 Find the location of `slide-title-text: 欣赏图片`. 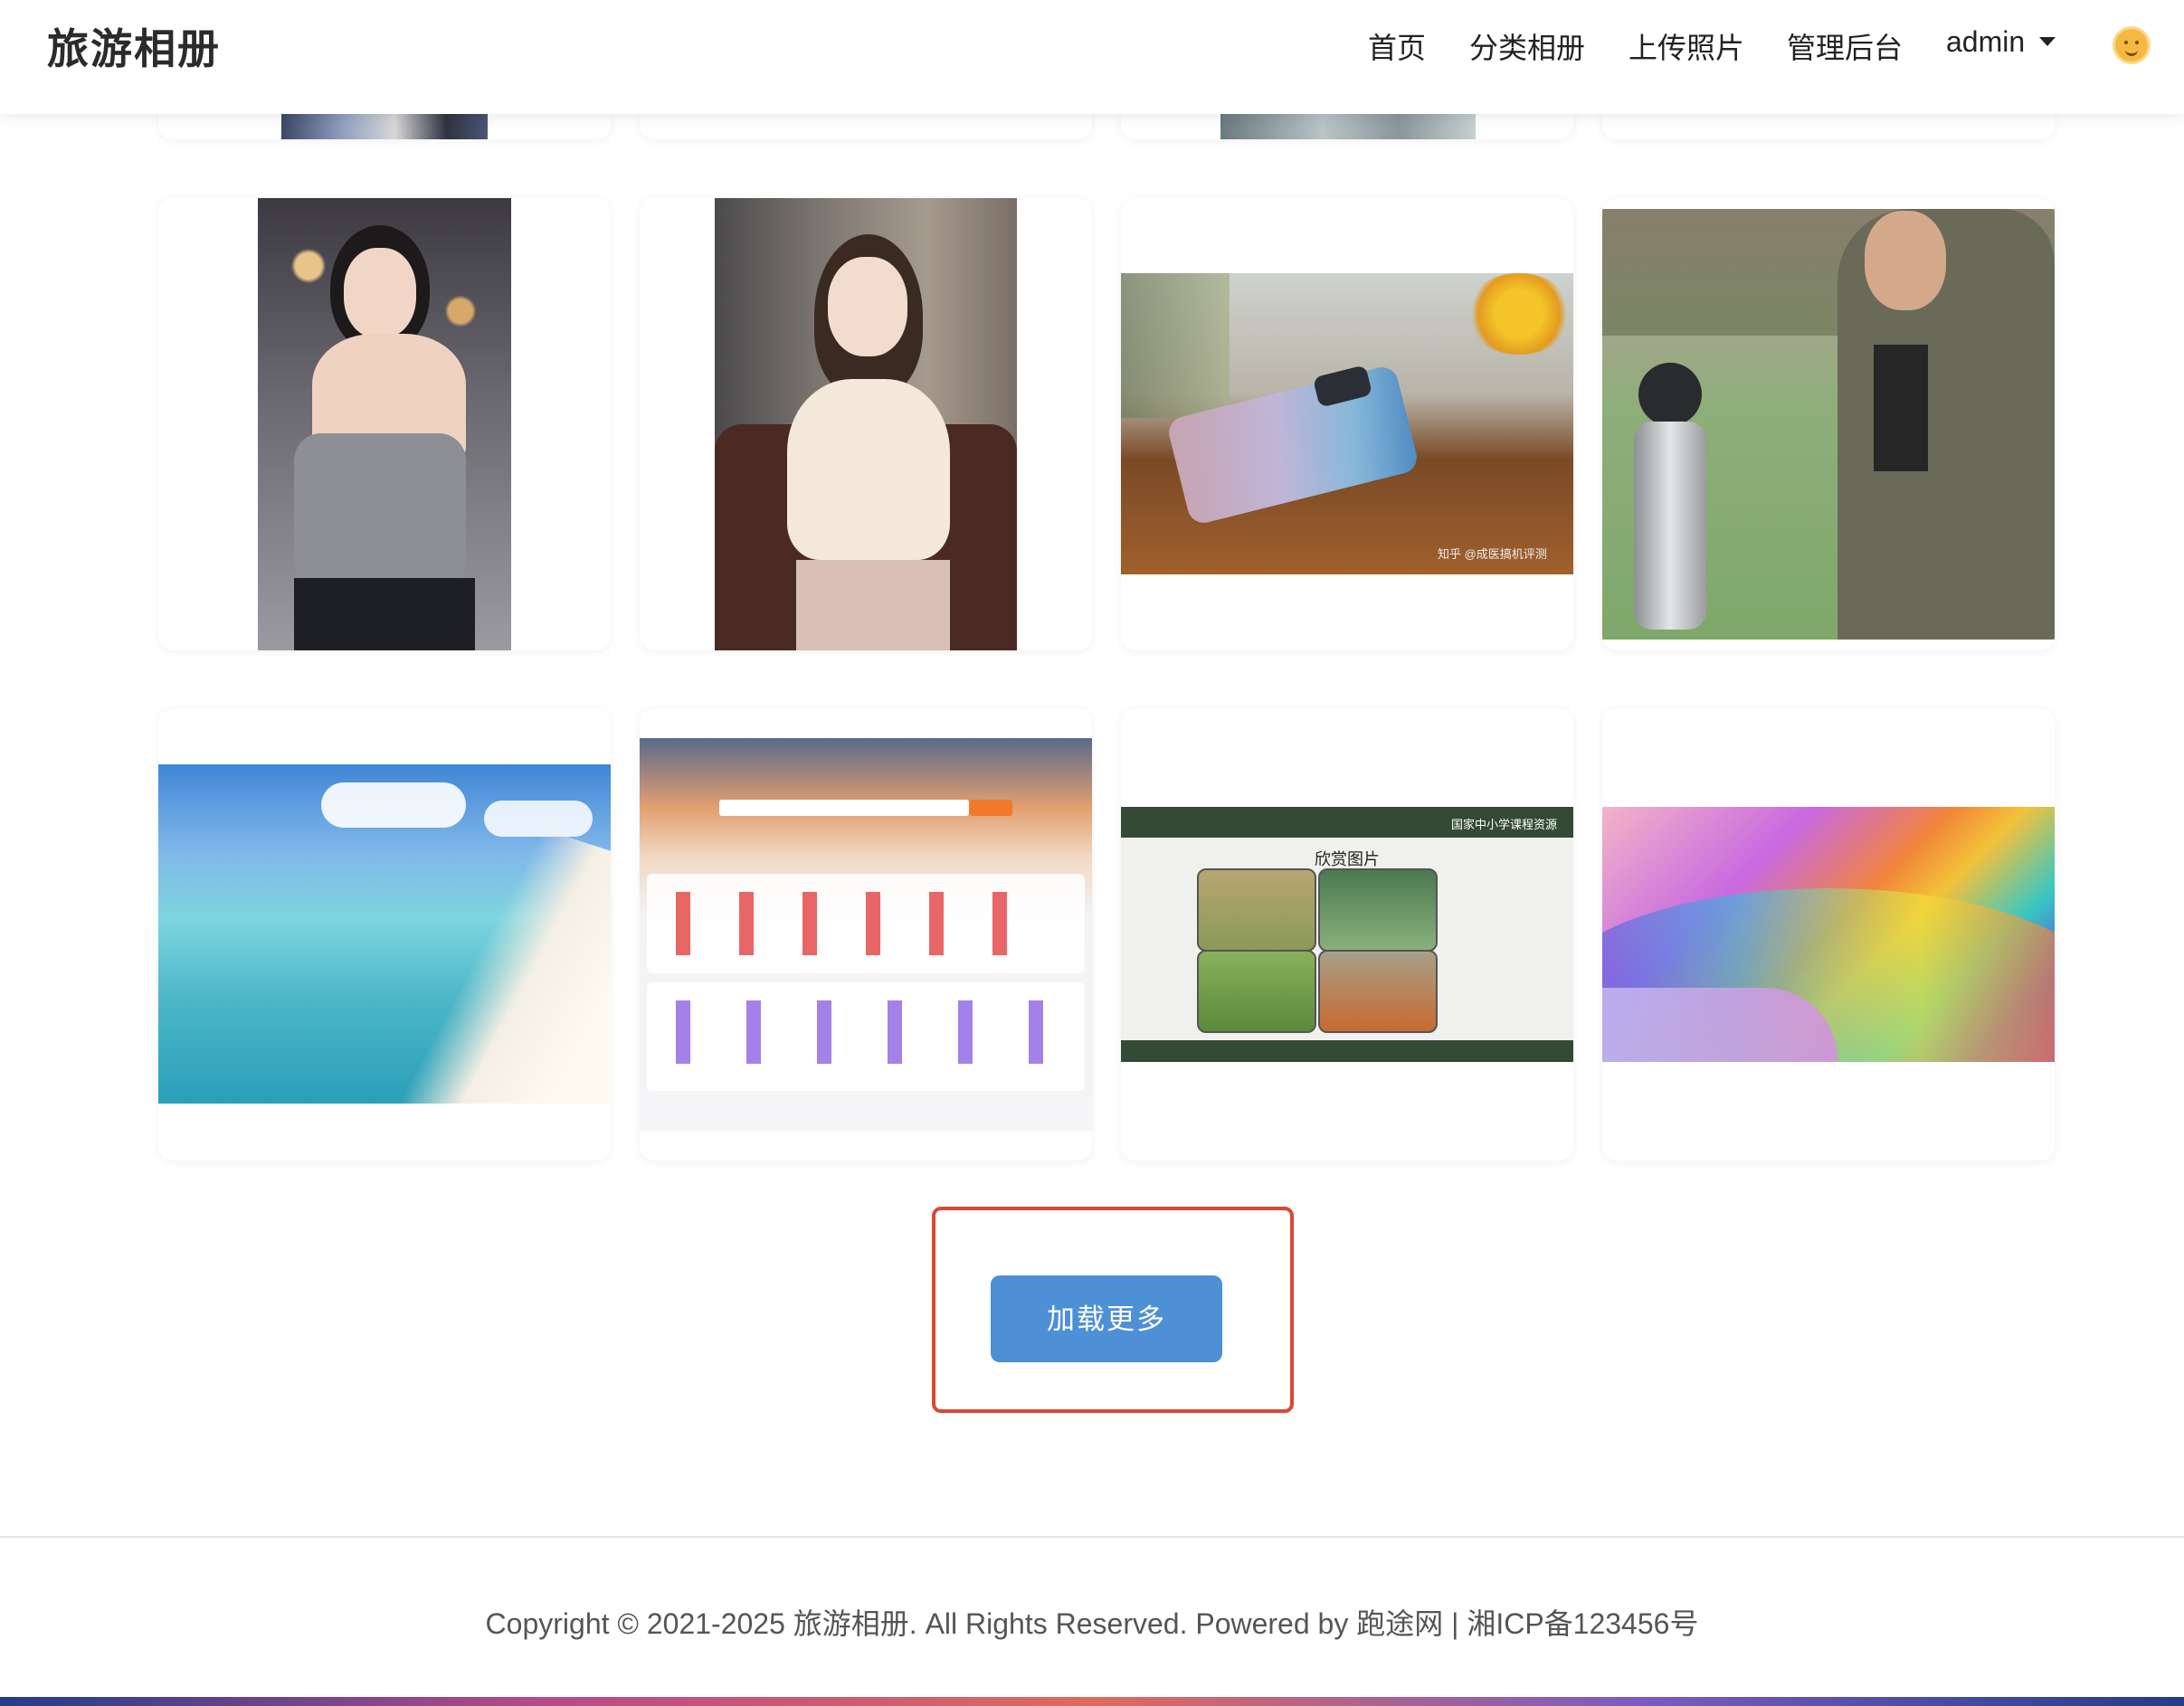

slide-title-text: 欣赏图片 is located at coordinates (1347, 859).